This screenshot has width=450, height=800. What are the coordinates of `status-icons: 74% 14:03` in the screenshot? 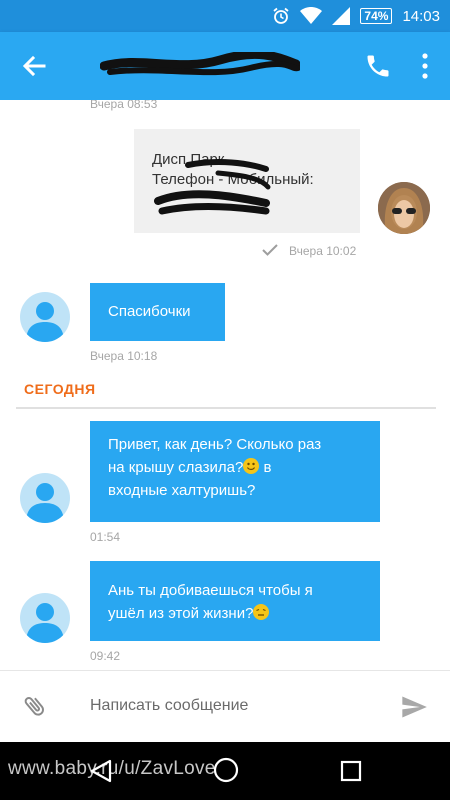 It's located at (356, 16).